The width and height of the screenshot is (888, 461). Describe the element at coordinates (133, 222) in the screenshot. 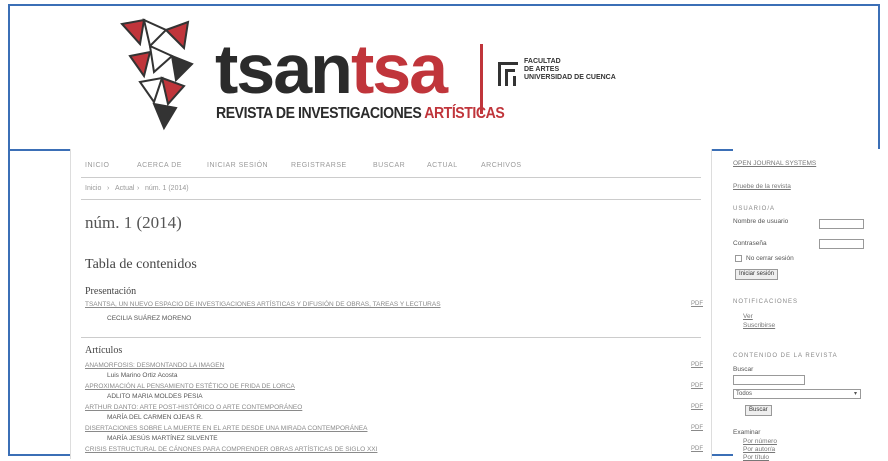

I see `page-title: núm. 1 (2014)` at that location.